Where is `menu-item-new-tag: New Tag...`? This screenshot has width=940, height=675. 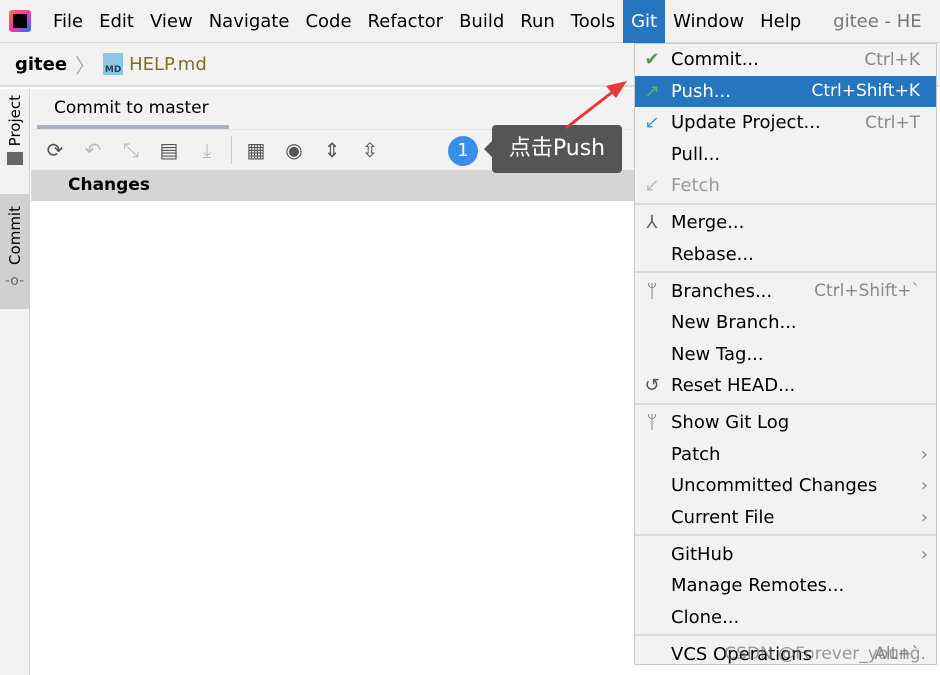
menu-item-new-tag: New Tag... is located at coordinates (785, 355).